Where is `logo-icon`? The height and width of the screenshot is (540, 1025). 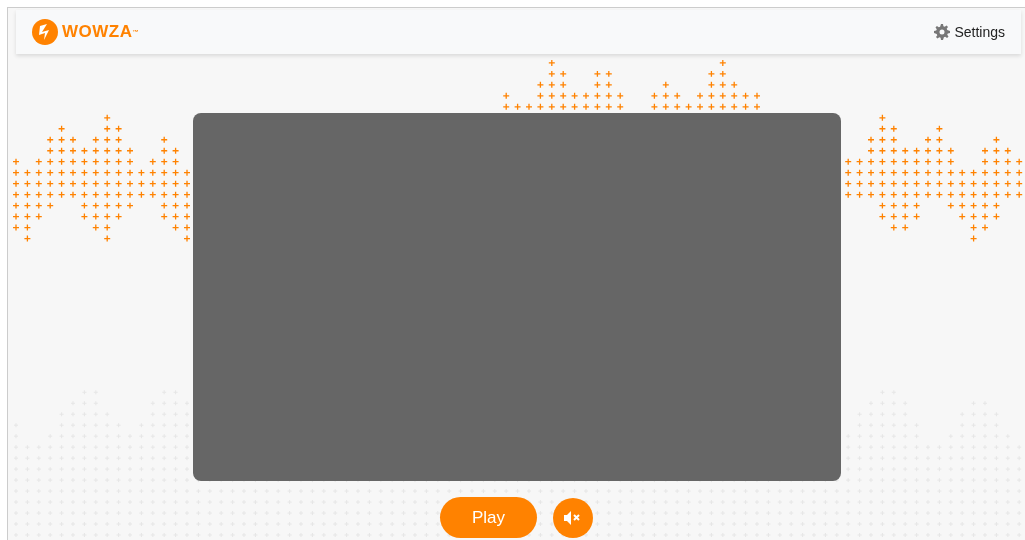
logo-icon is located at coordinates (45, 32).